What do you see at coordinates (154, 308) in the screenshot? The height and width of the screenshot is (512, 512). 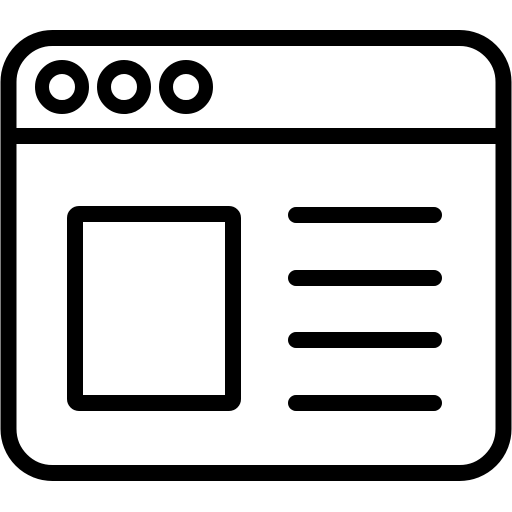 I see `image-placeholder` at bounding box center [154, 308].